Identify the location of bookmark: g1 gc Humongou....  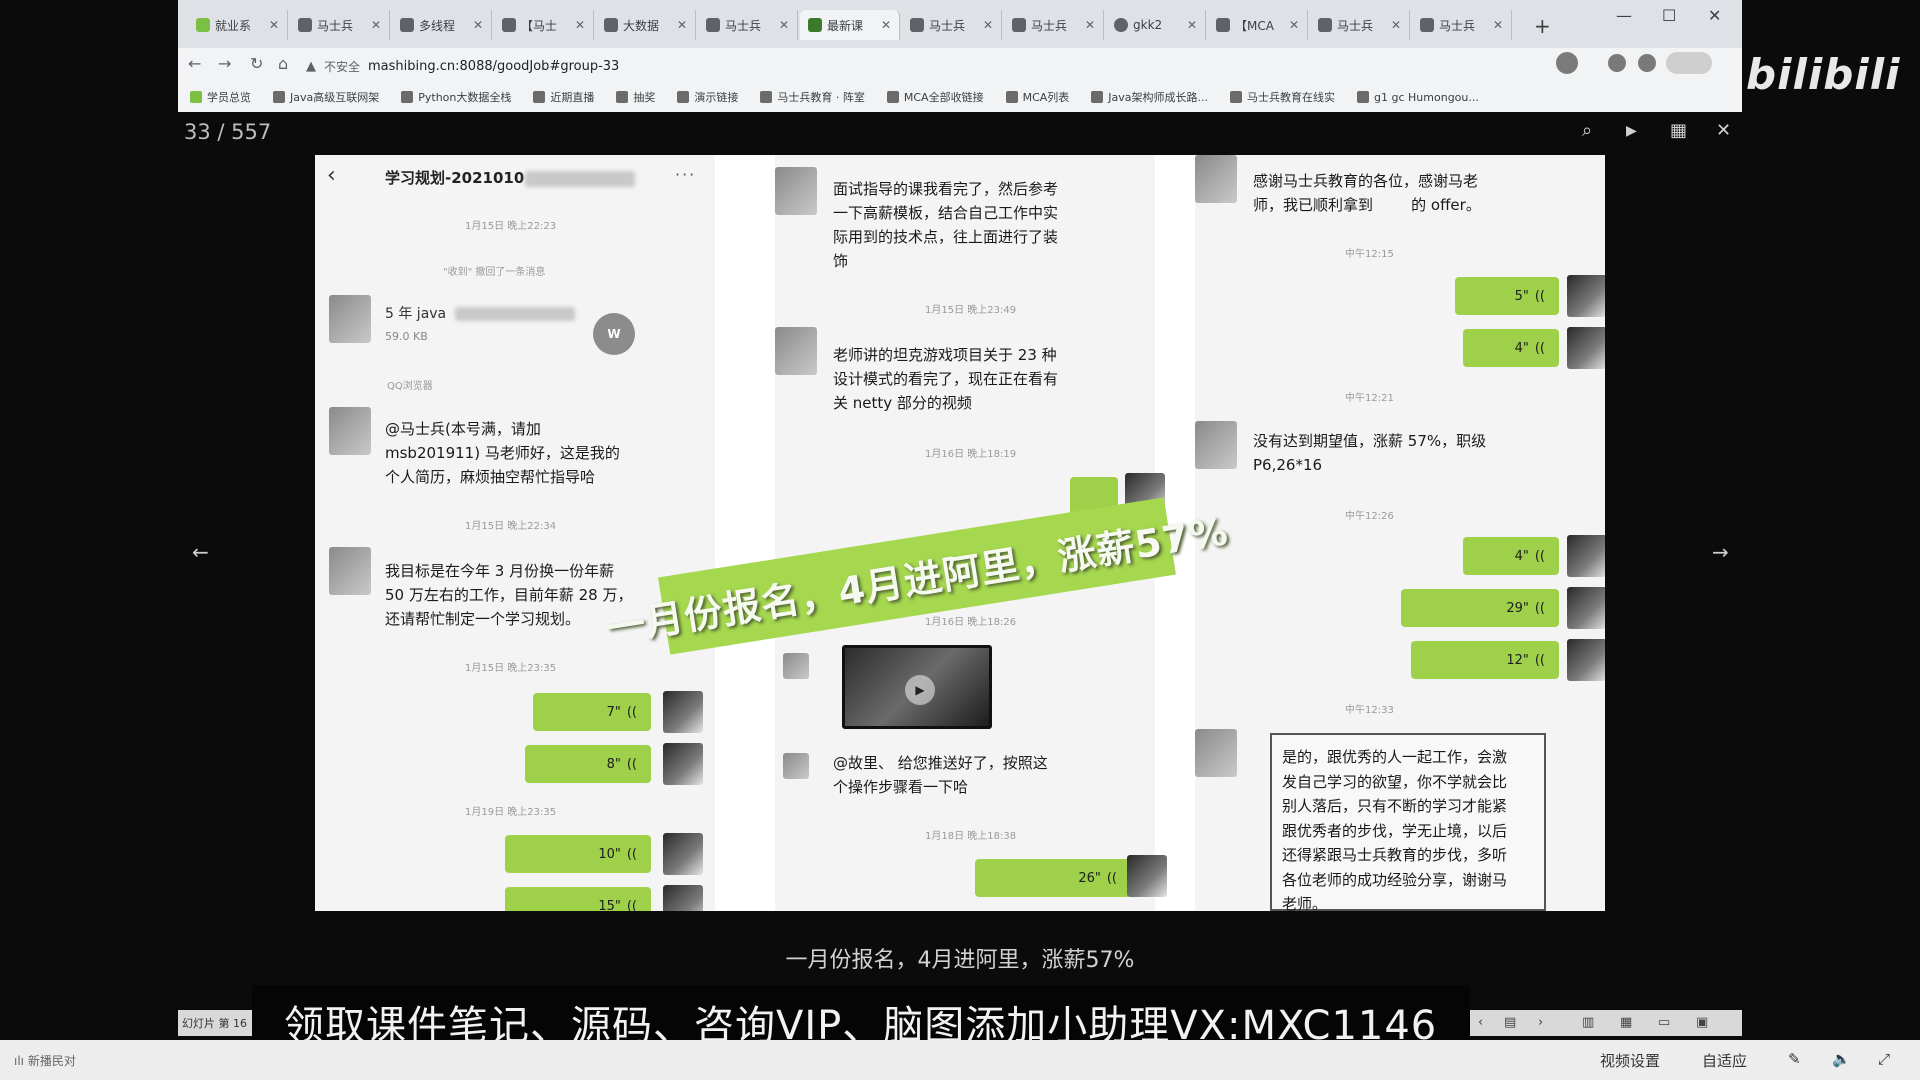
(1418, 97).